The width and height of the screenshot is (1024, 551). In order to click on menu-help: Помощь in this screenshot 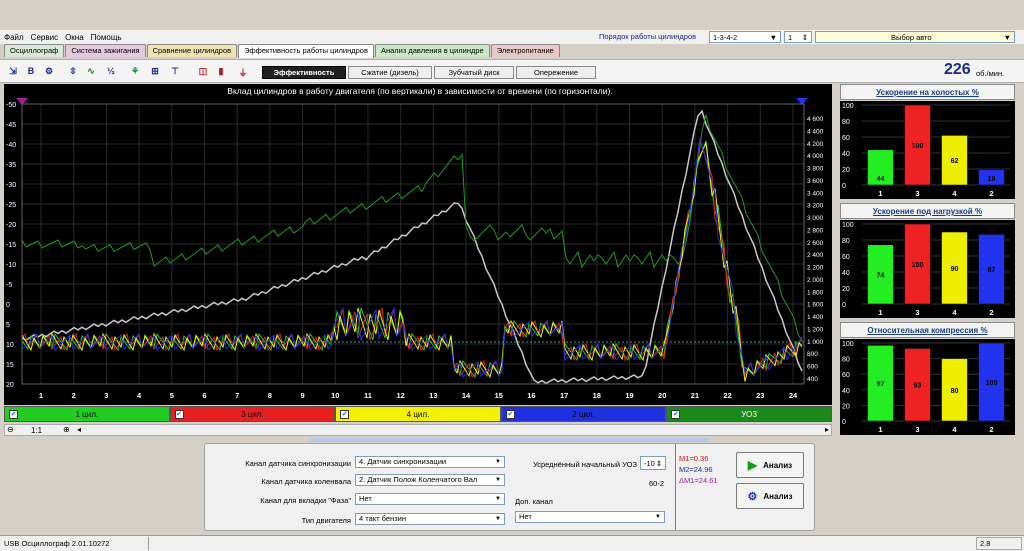, I will do `click(106, 37)`.